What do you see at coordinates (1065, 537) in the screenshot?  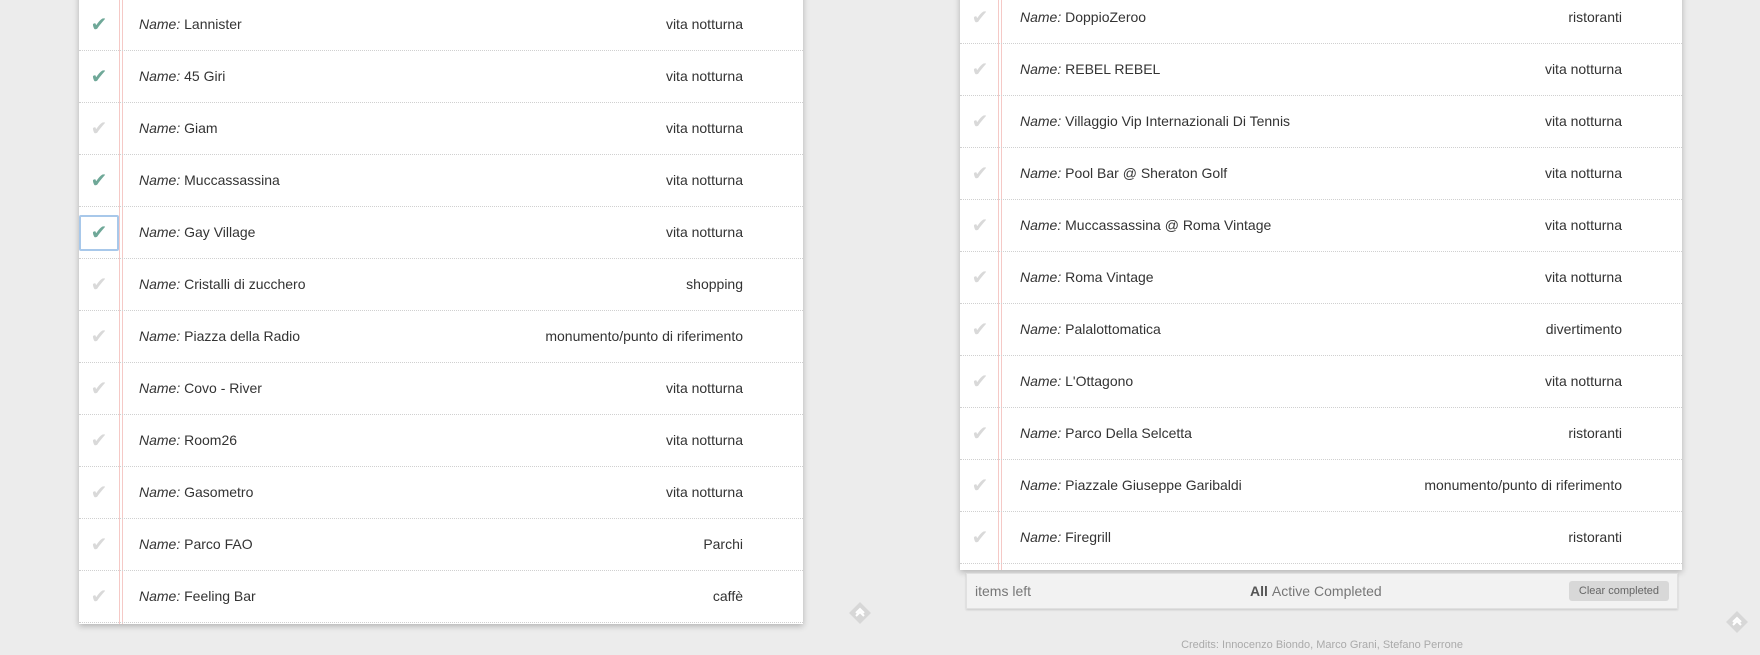 I see `item-title: Name: Firegrill` at bounding box center [1065, 537].